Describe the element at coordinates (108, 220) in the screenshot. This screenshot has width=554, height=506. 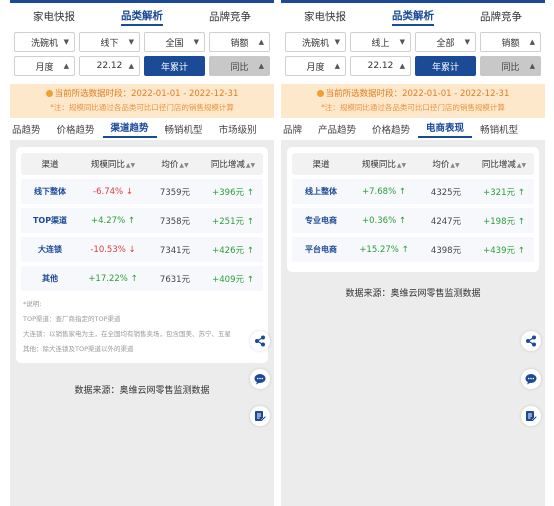
I see `row-yoy-value: +4.27%` at that location.